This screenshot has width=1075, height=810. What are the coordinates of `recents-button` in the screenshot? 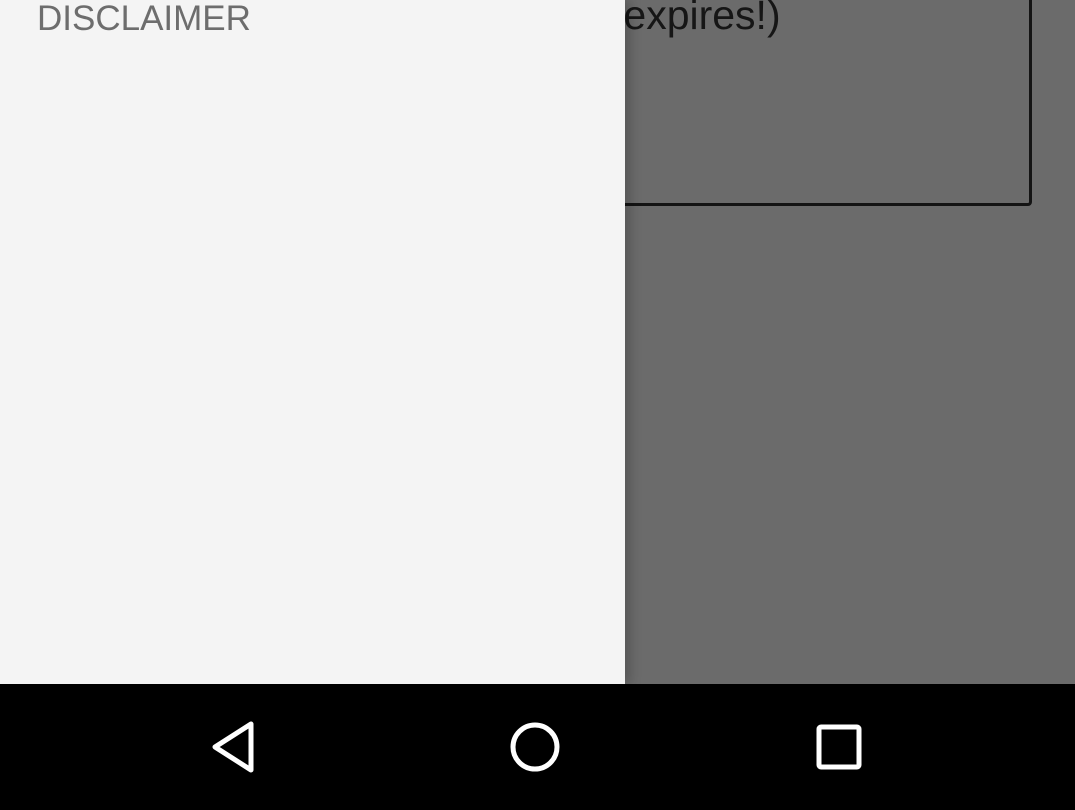 It's located at (839, 747).